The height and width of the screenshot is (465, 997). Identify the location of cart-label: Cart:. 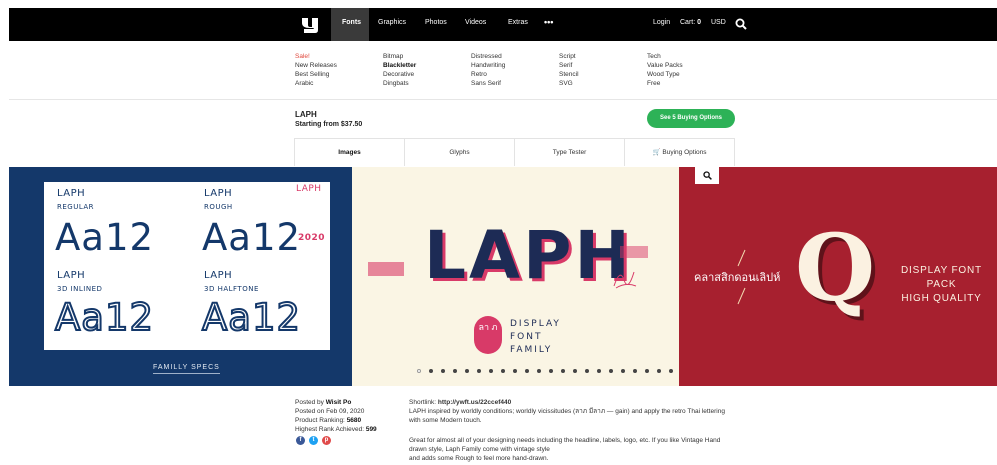
(688, 22).